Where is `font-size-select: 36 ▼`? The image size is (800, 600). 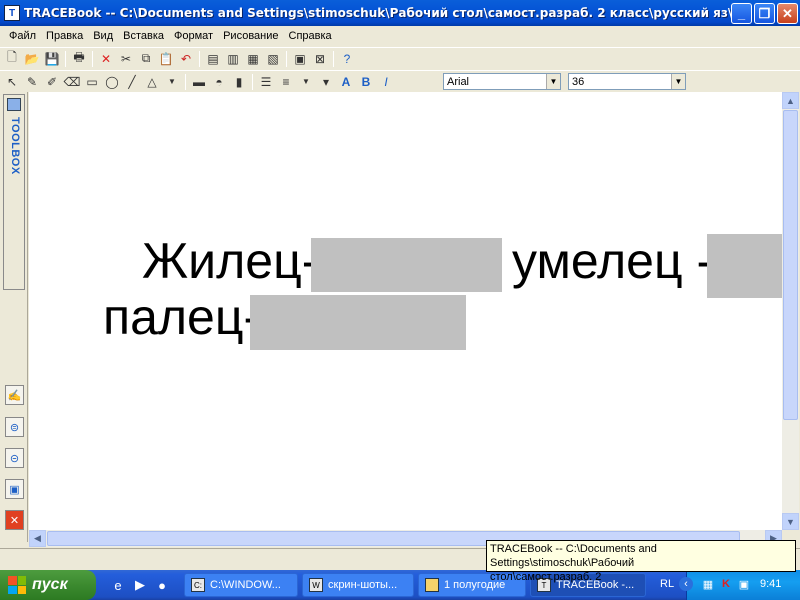 font-size-select: 36 ▼ is located at coordinates (627, 81).